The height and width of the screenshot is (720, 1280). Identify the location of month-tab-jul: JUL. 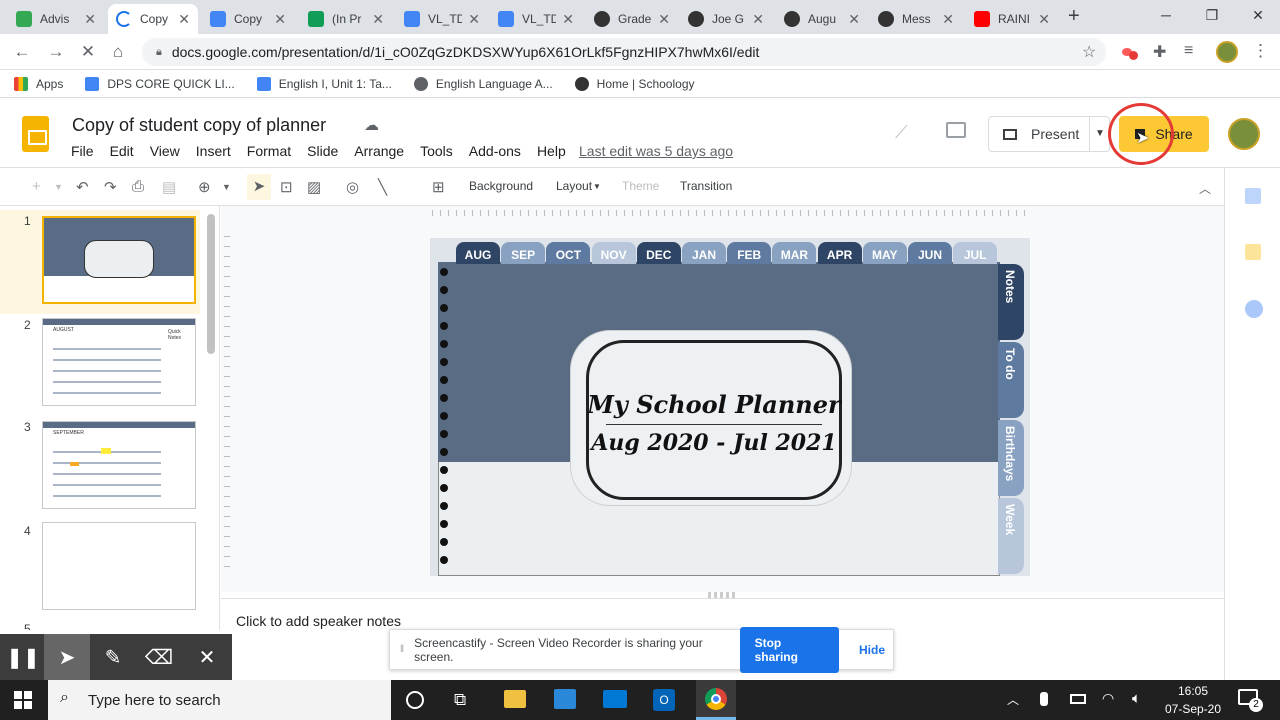
(975, 253).